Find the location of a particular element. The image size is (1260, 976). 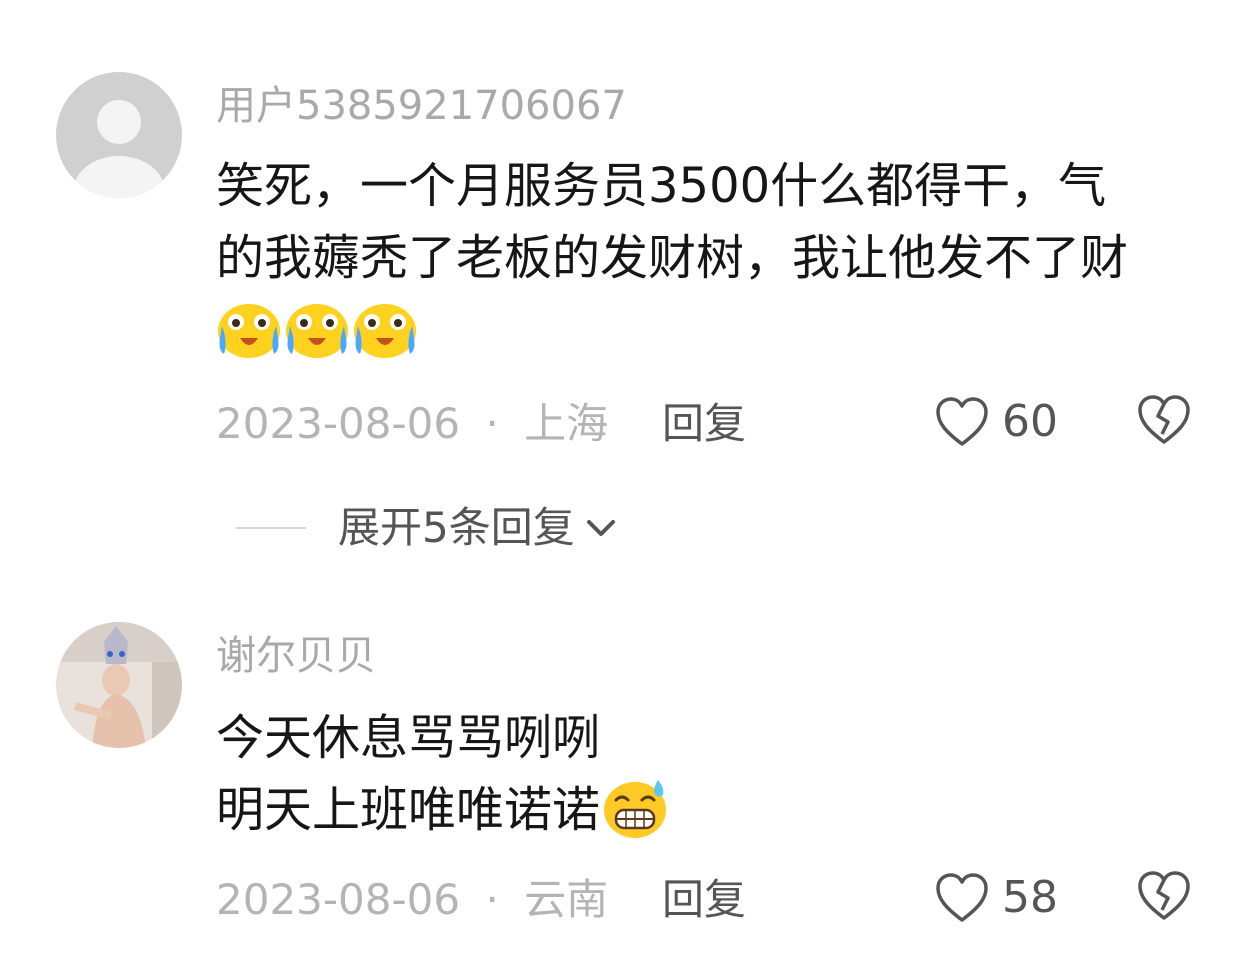

like-count: 60 is located at coordinates (1030, 421).